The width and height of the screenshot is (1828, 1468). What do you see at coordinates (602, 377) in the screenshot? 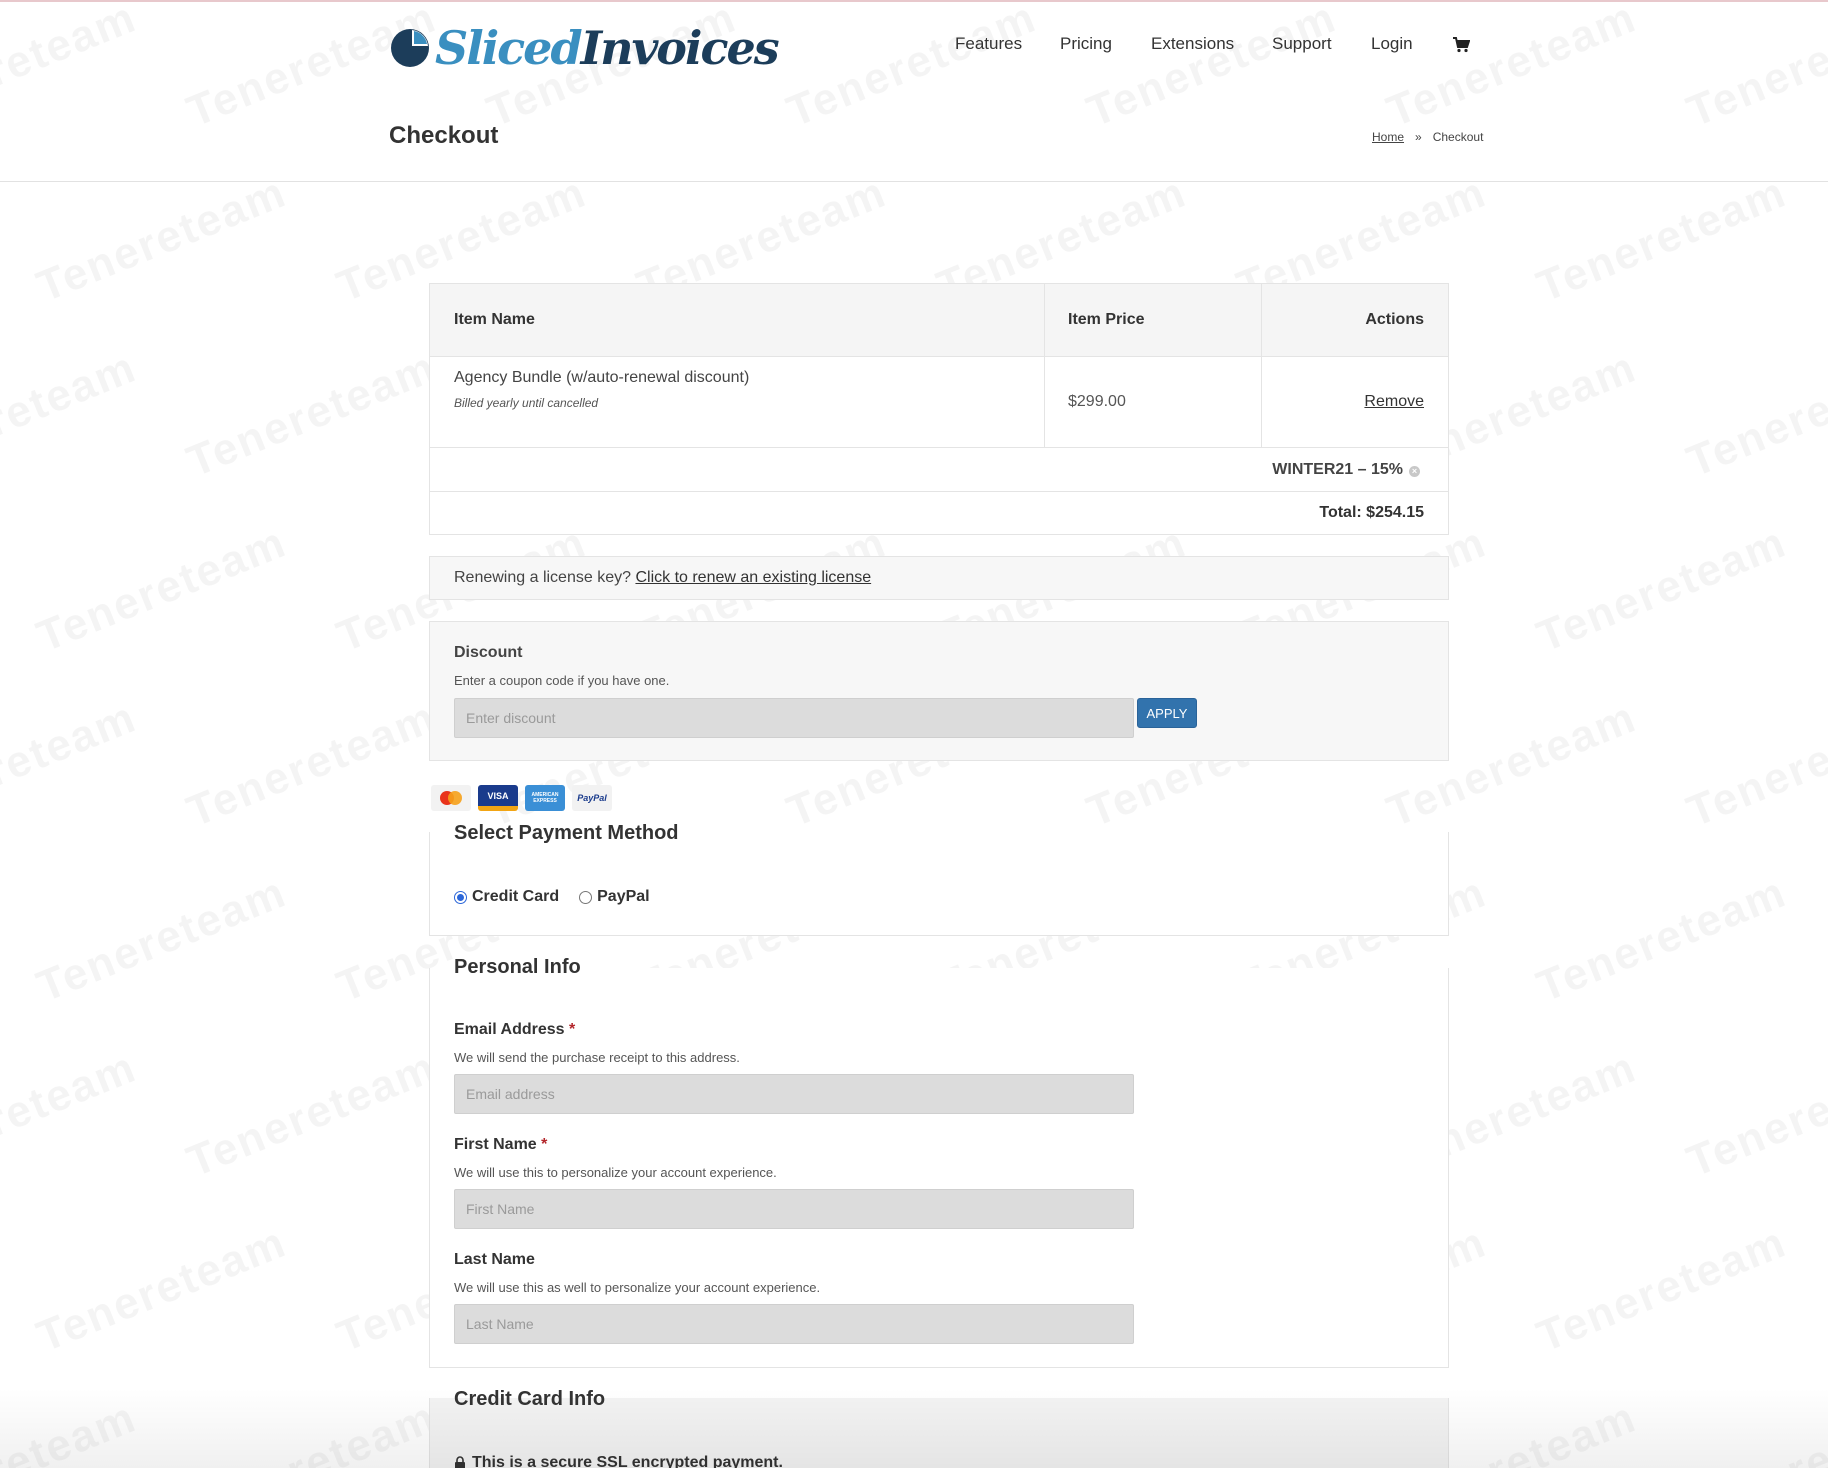
I see `cart-item-name: Agency Bundle (w/auto-renewal discount)` at bounding box center [602, 377].